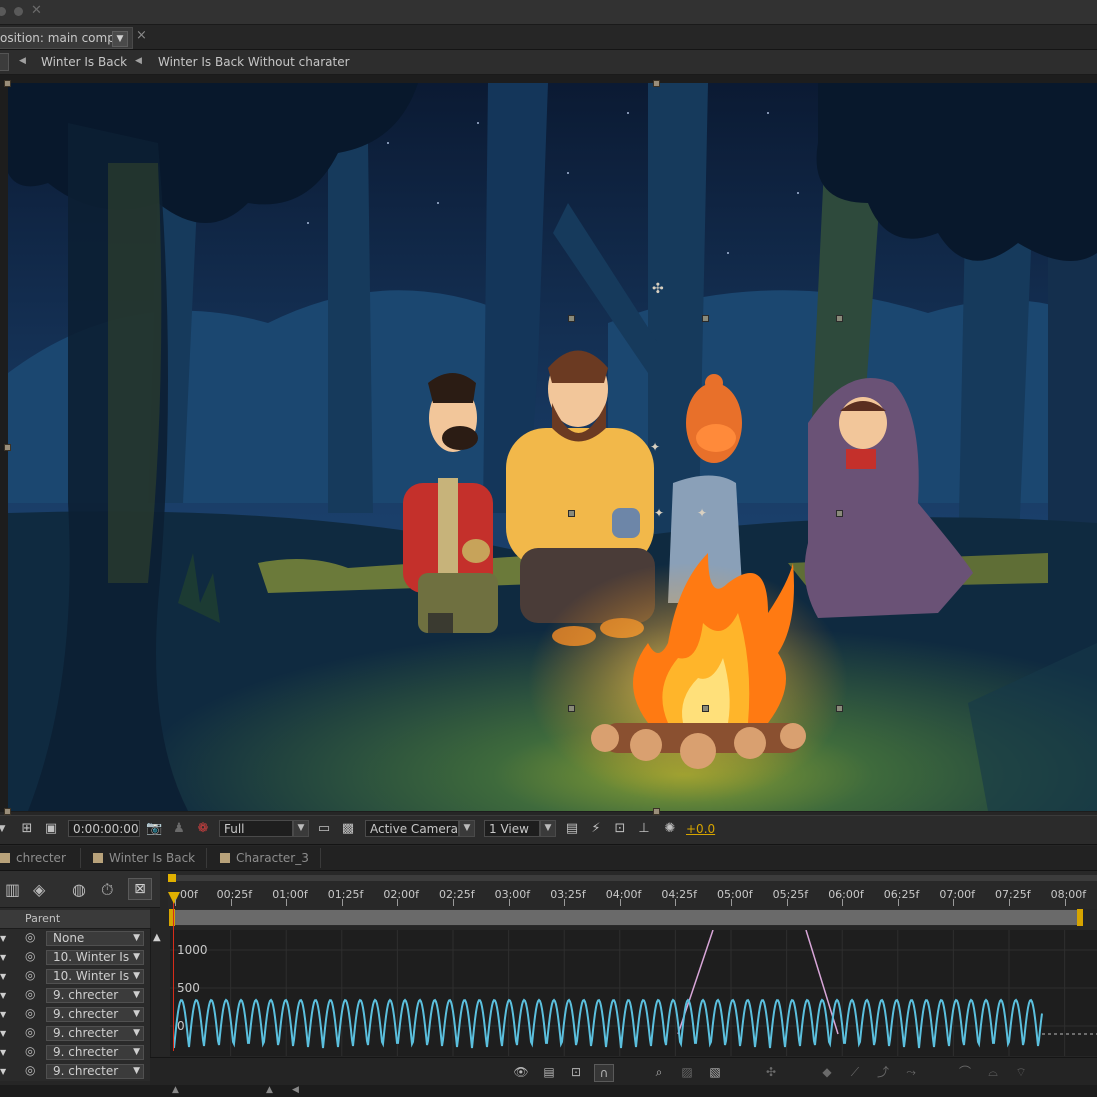  I want to click on exposure-icon: ✺, so click(670, 829).